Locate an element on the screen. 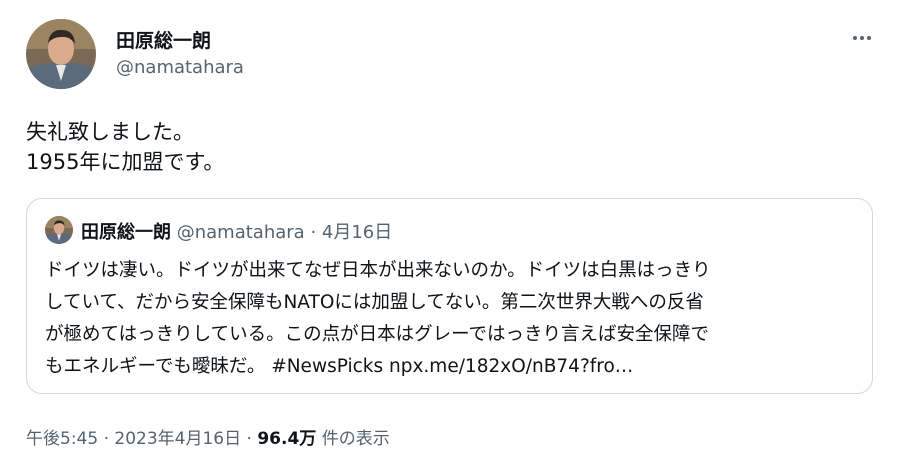 The width and height of the screenshot is (898, 474). quote-text-line: が極めてはっきりしている。この点が日本はグレーではっきり言えば安全保障で is located at coordinates (377, 334).